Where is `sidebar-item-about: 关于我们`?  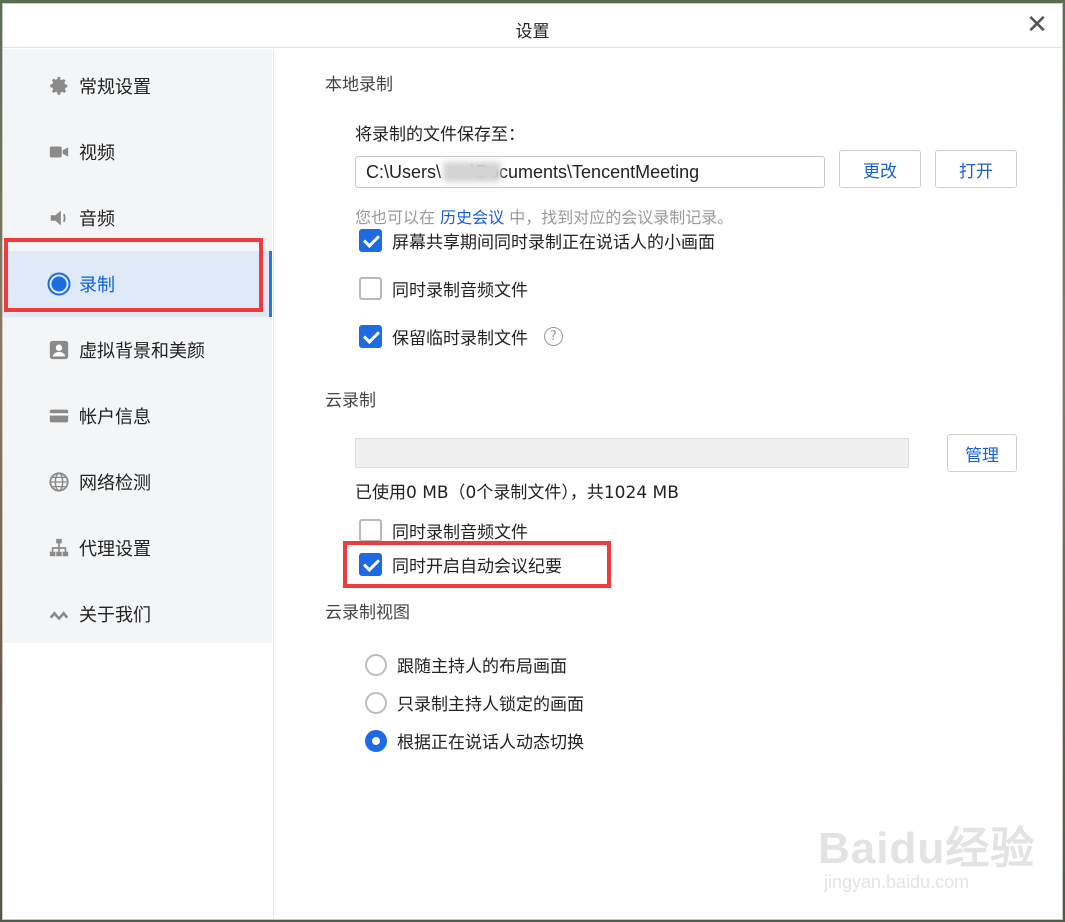
sidebar-item-about: 关于我们 is located at coordinates (137, 614).